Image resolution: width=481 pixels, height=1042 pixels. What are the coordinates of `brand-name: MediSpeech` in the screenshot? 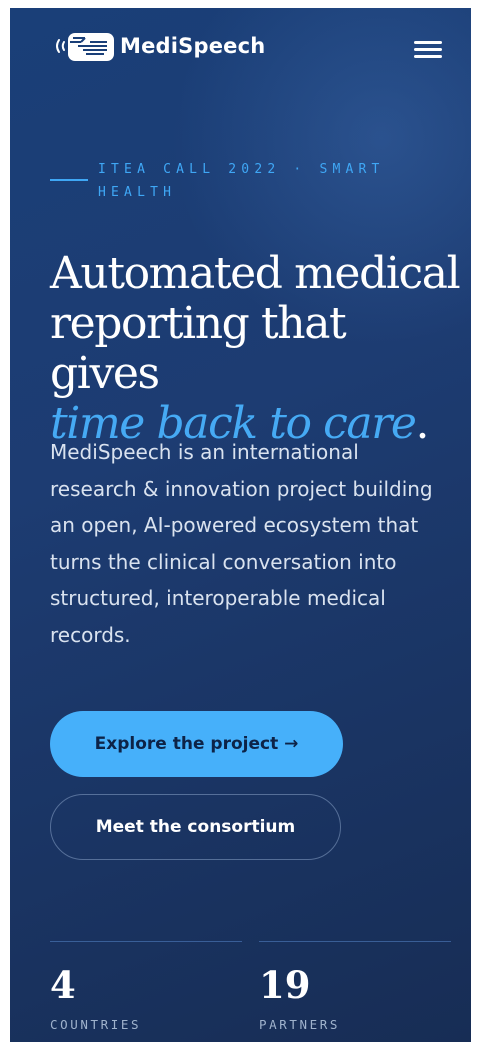 It's located at (193, 46).